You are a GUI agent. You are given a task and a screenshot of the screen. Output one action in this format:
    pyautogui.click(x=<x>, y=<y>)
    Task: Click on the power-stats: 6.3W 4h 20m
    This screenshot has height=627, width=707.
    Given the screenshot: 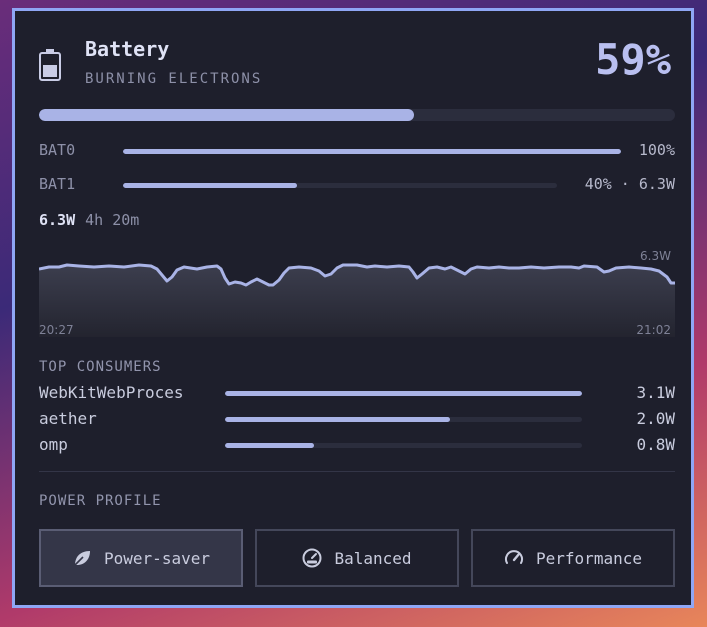 What is the action you would take?
    pyautogui.click(x=89, y=220)
    